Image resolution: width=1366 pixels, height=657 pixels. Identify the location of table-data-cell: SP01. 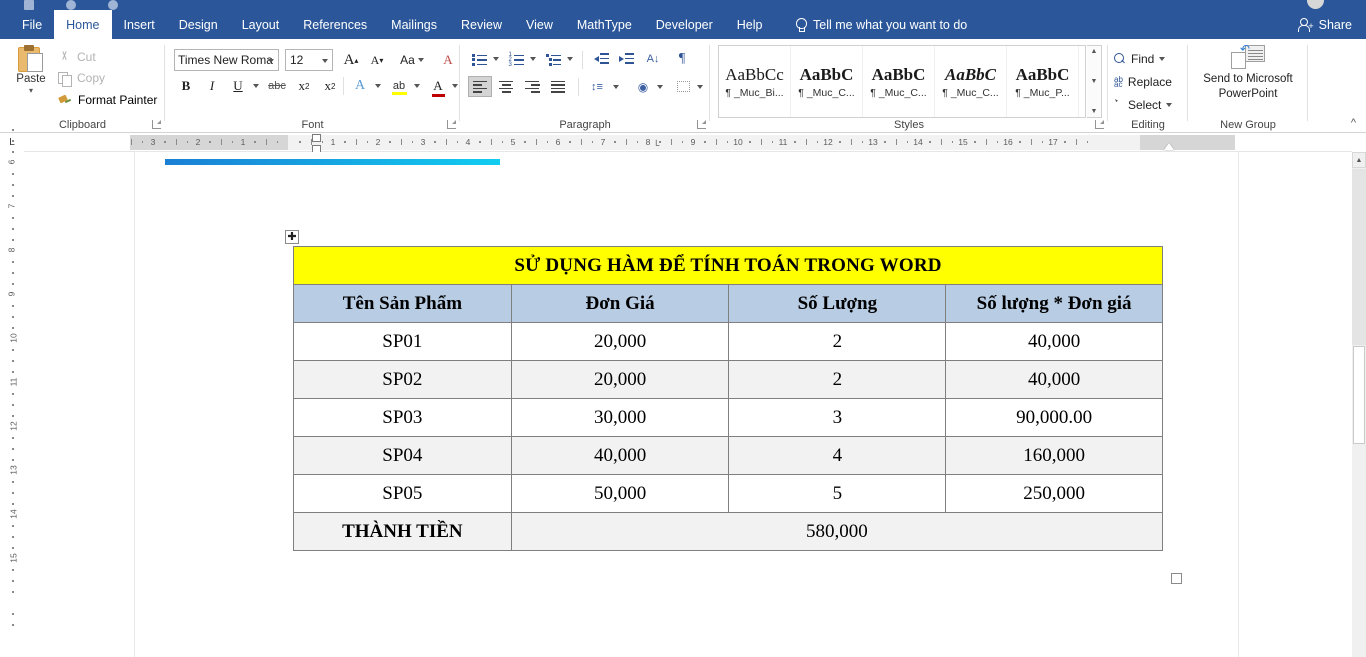
(402, 341).